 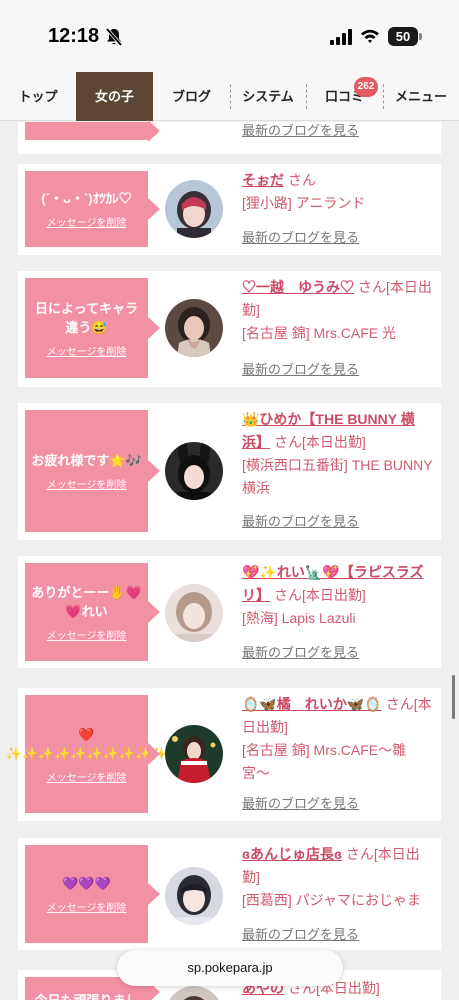 What do you see at coordinates (312, 704) in the screenshot?
I see `girl-name-link: 🪞🦋橘 れいか🦋🪞` at bounding box center [312, 704].